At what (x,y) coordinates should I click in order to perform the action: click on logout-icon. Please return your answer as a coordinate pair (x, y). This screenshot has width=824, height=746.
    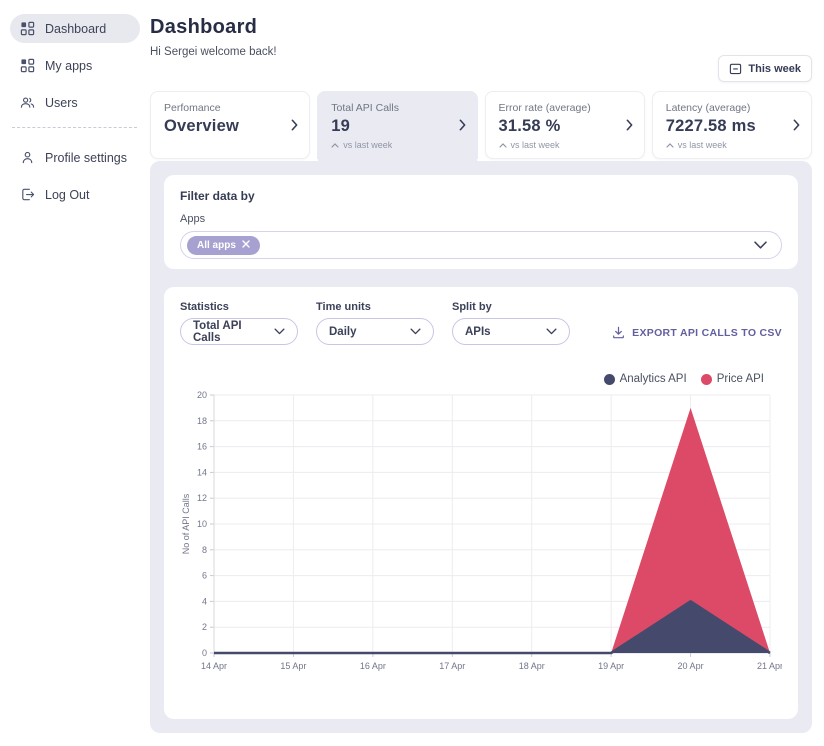
    Looking at the image, I should click on (27, 194).